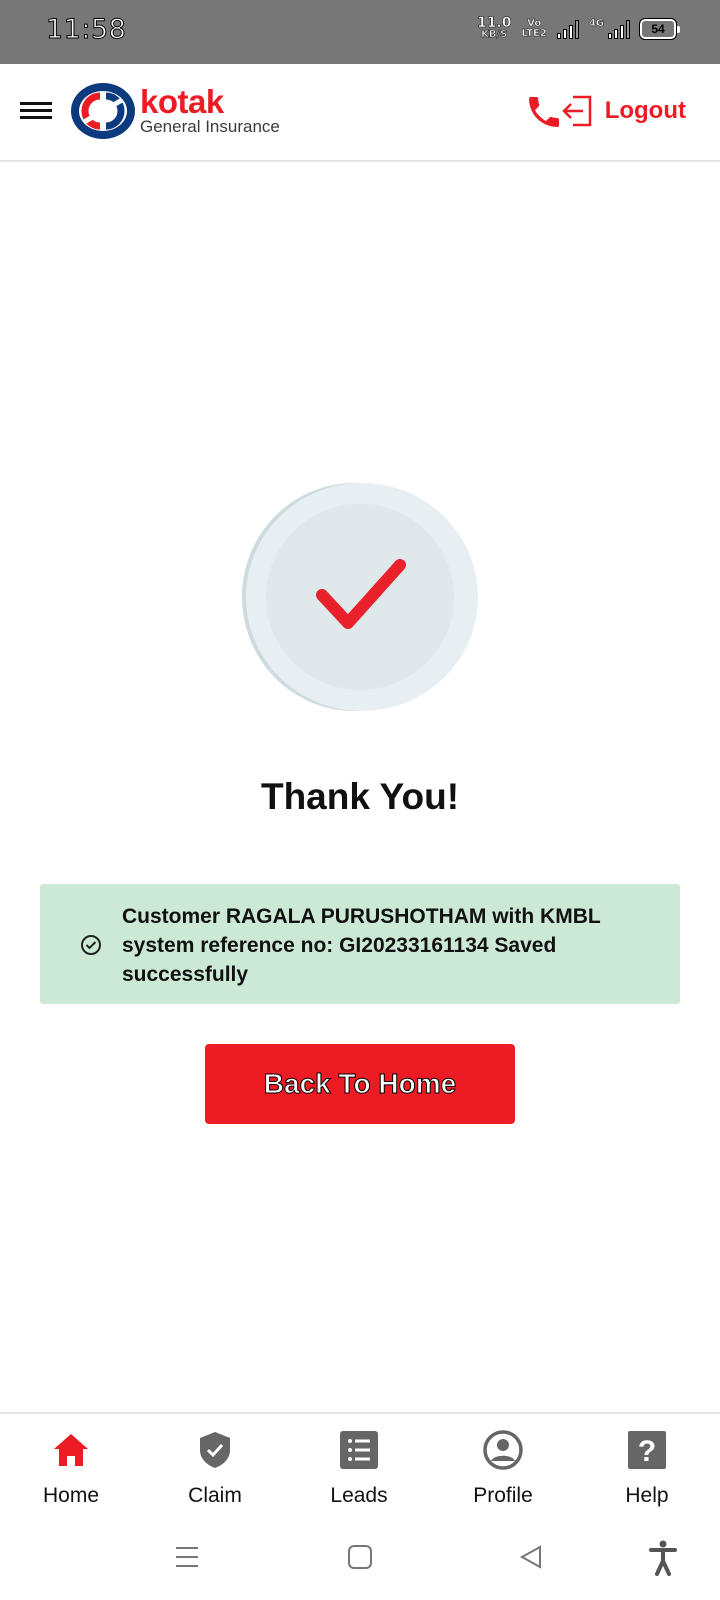 Image resolution: width=720 pixels, height=1600 pixels. I want to click on nav-help: ? Help, so click(647, 1468).